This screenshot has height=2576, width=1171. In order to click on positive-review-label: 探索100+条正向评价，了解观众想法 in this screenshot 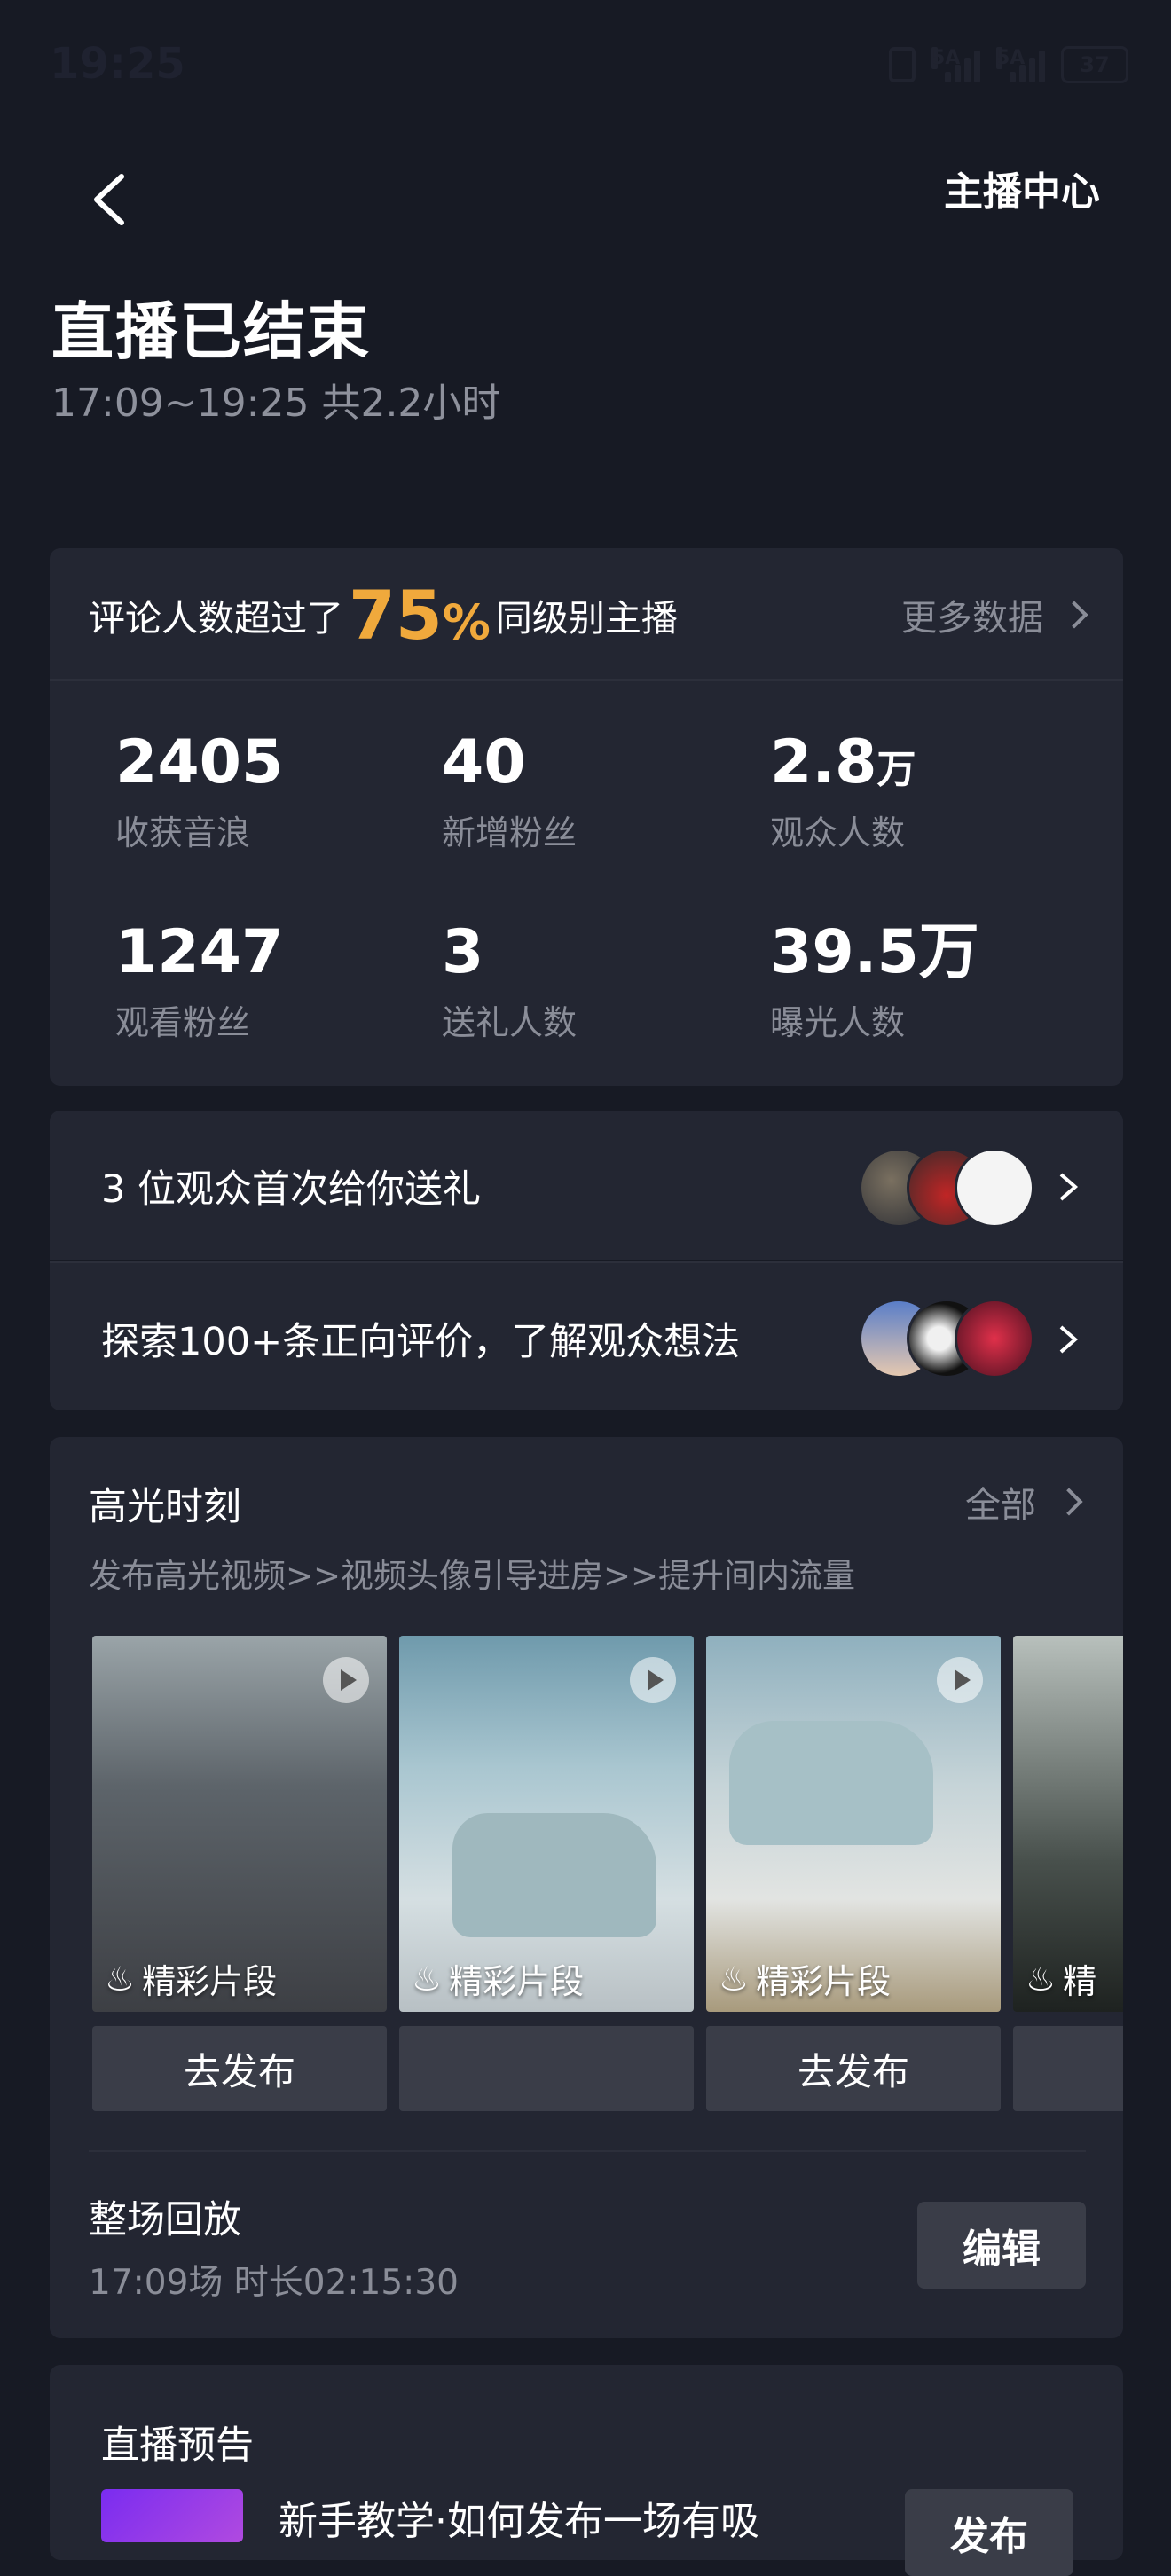, I will do `click(421, 1342)`.